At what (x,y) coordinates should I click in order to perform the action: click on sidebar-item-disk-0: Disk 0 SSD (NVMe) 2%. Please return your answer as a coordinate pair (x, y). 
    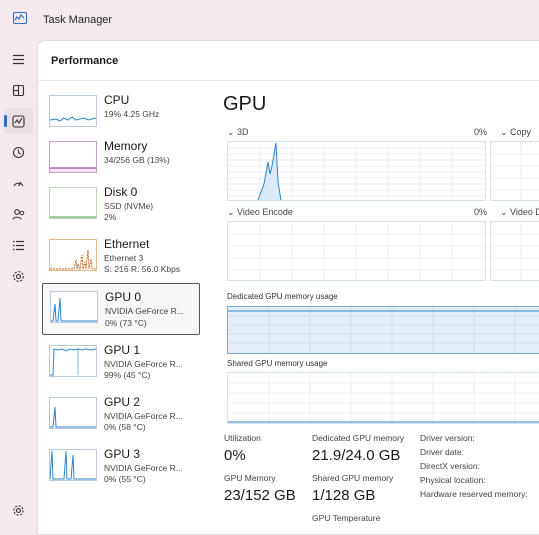
    Looking at the image, I should click on (121, 205).